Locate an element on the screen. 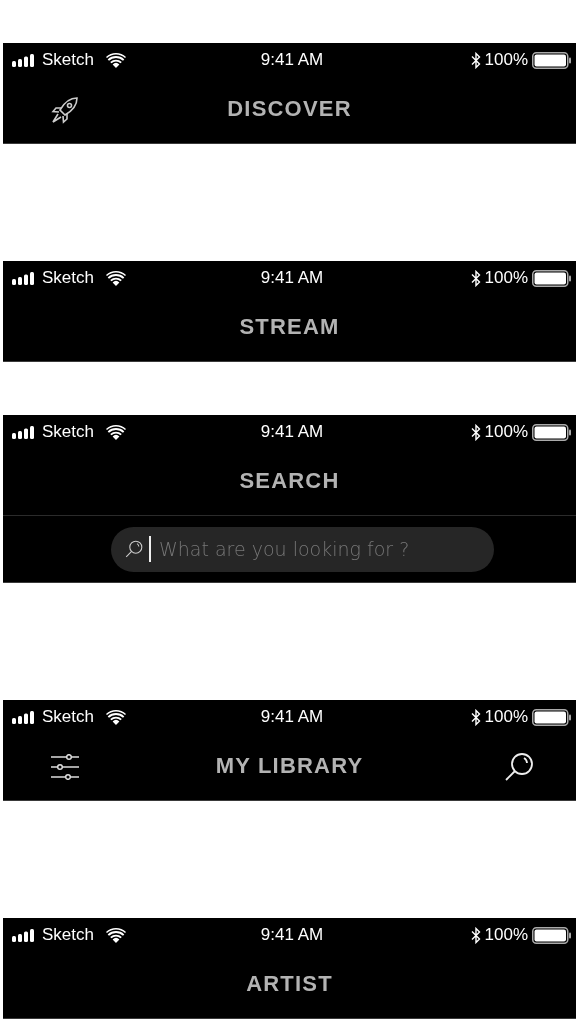 The height and width of the screenshot is (1024, 576). screen-title: STREAM is located at coordinates (289, 327).